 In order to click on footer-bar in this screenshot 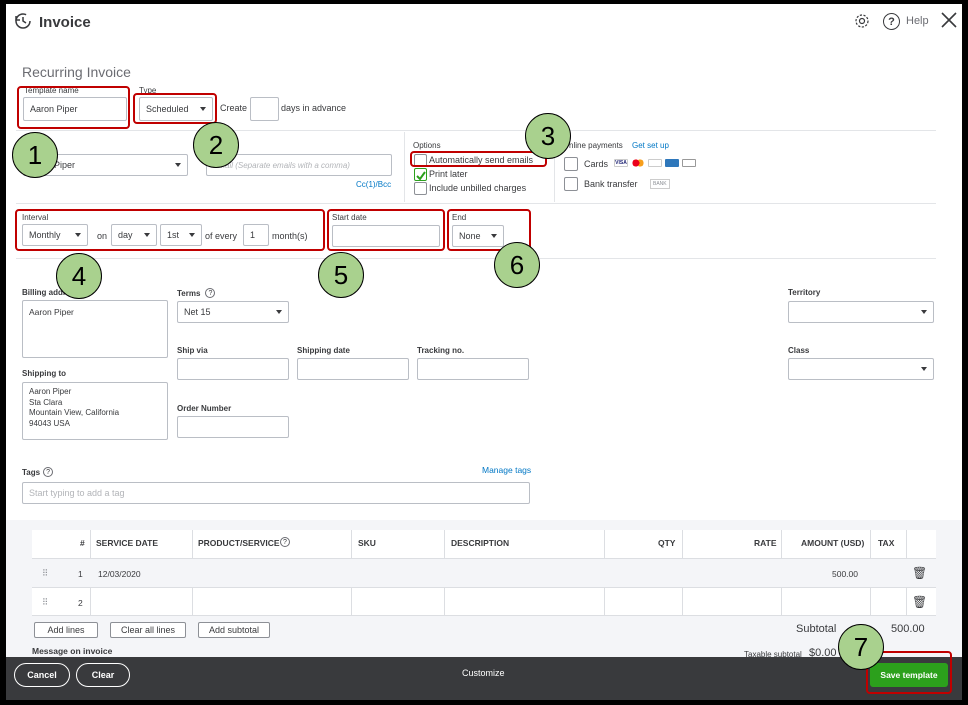, I will do `click(484, 678)`.